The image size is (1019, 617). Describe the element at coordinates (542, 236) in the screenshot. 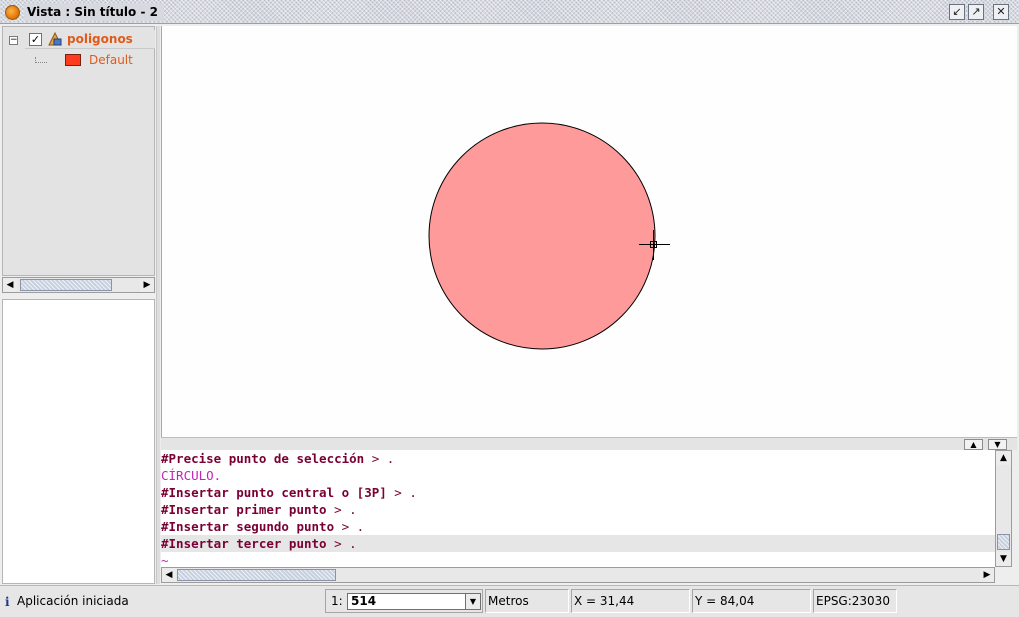

I see `circle-geometry` at that location.